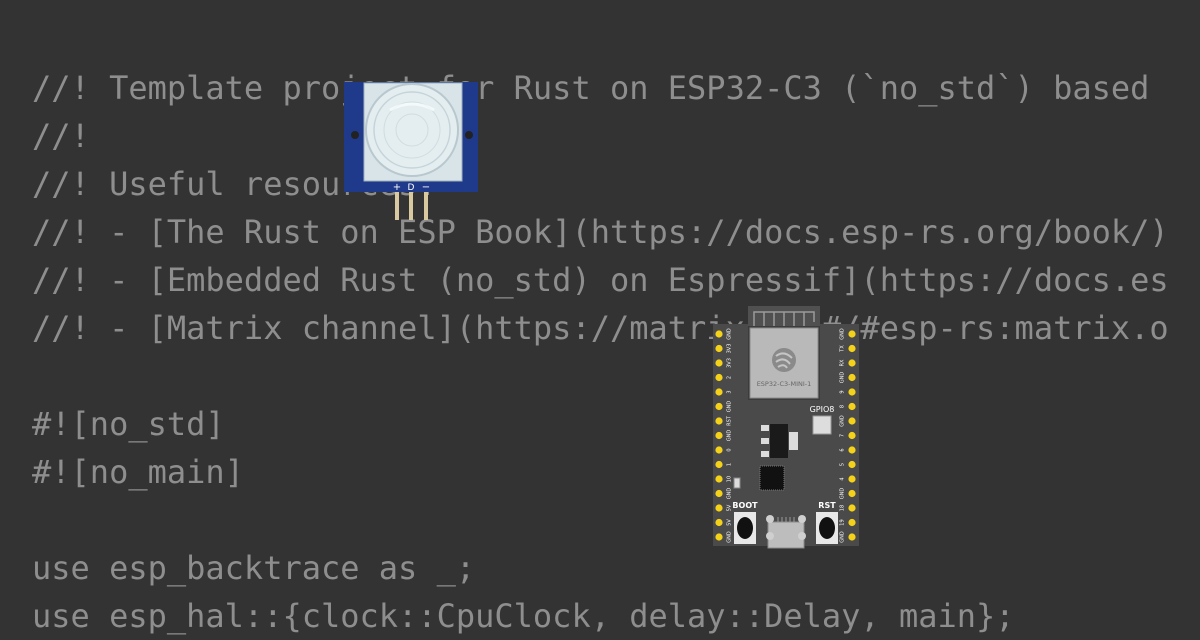  Describe the element at coordinates (843, 391) in the screenshot. I see `pin-label: 9` at that location.